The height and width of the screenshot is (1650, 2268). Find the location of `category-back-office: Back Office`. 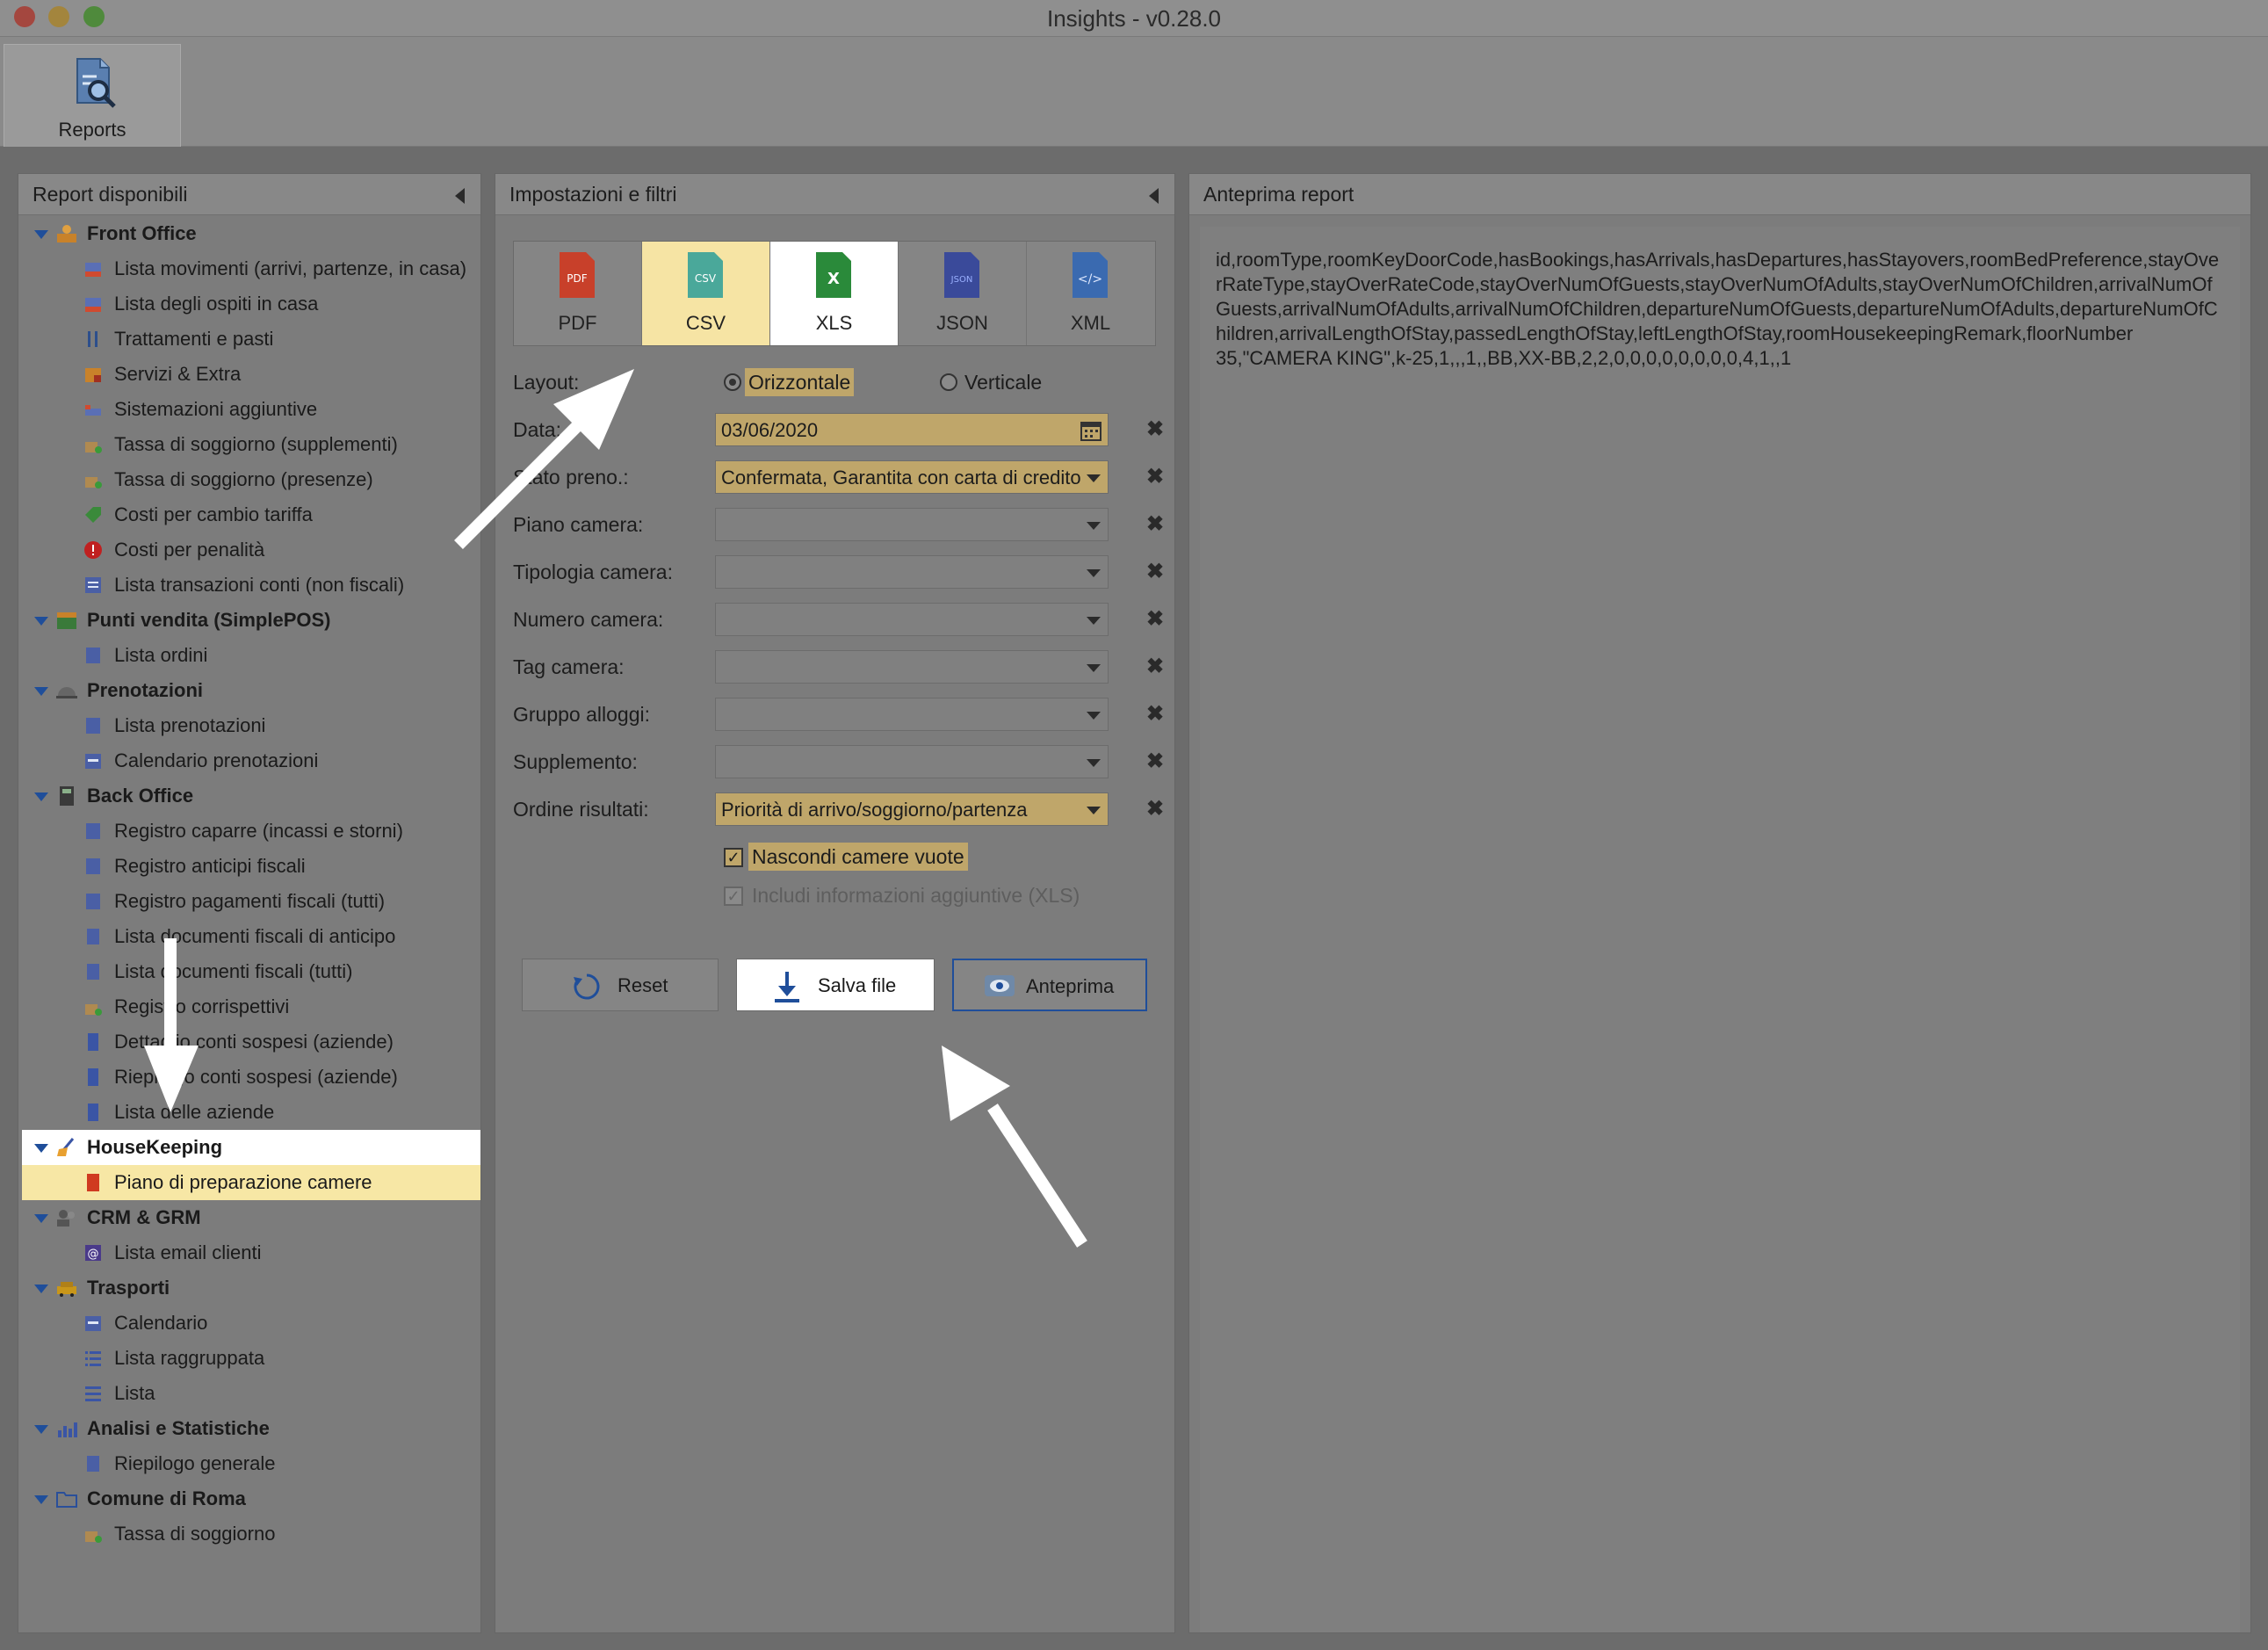

category-back-office: Back Office is located at coordinates (251, 796).